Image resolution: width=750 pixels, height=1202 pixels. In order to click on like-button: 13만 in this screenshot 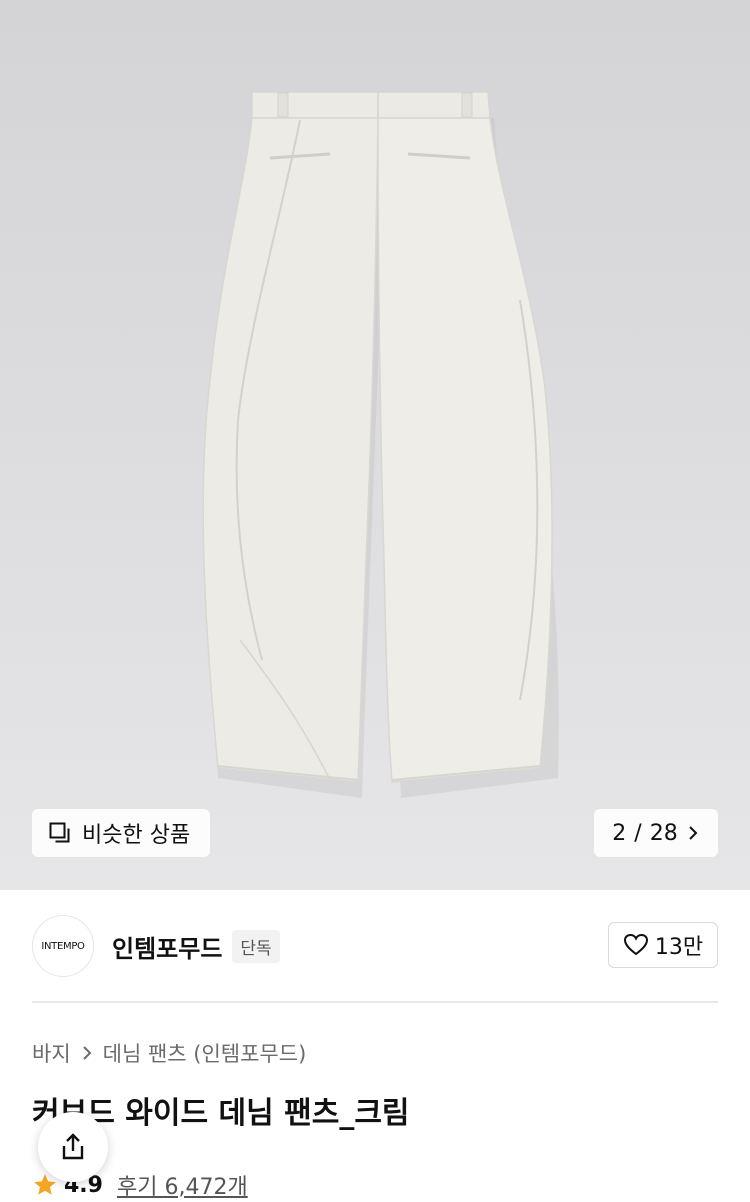, I will do `click(663, 945)`.